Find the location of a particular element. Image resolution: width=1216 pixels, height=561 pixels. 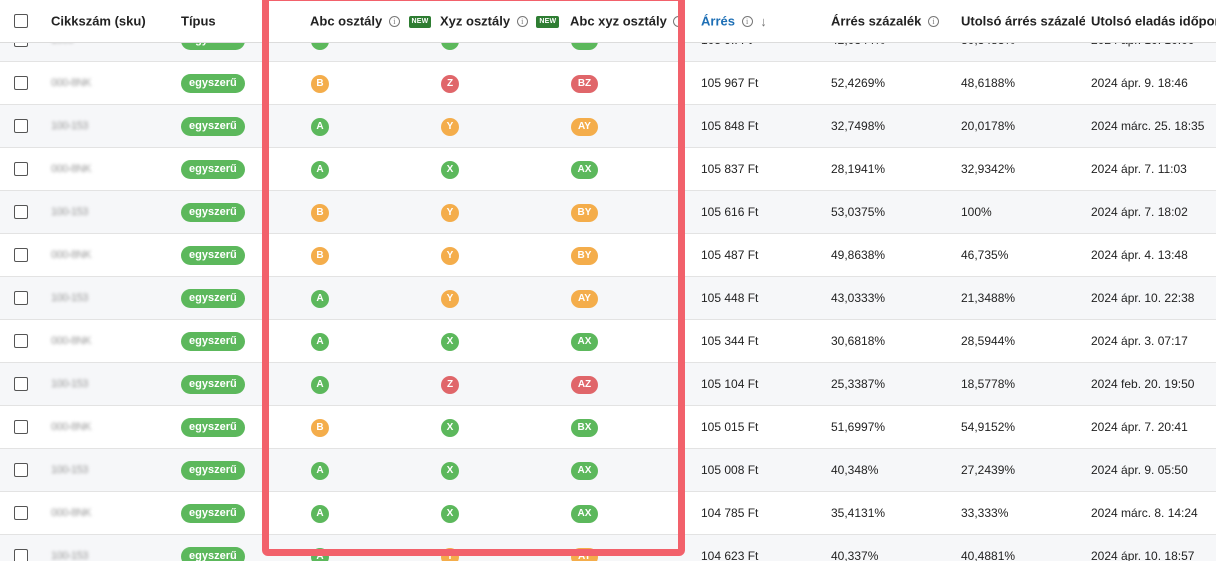

margin-percent-value: 49,8638% is located at coordinates (858, 255).